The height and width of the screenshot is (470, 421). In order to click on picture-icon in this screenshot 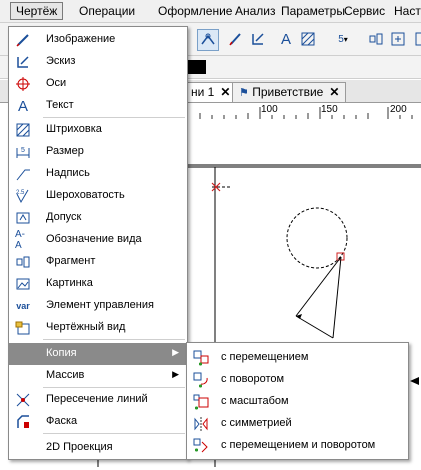, I will do `click(23, 284)`.